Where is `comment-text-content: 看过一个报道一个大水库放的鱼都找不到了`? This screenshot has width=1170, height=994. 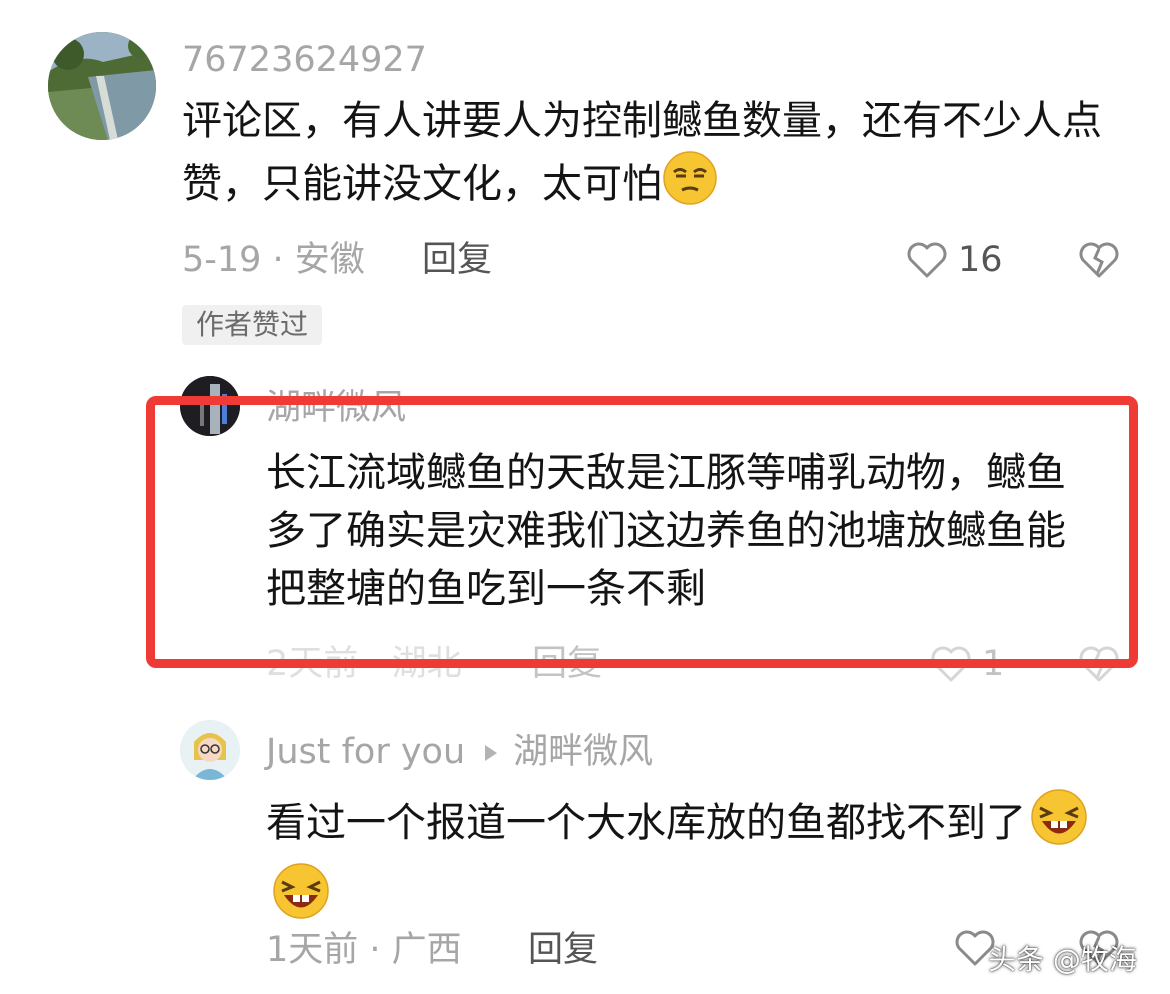
comment-text-content: 看过一个报道一个大水库放的鱼都找不到了 is located at coordinates (646, 823).